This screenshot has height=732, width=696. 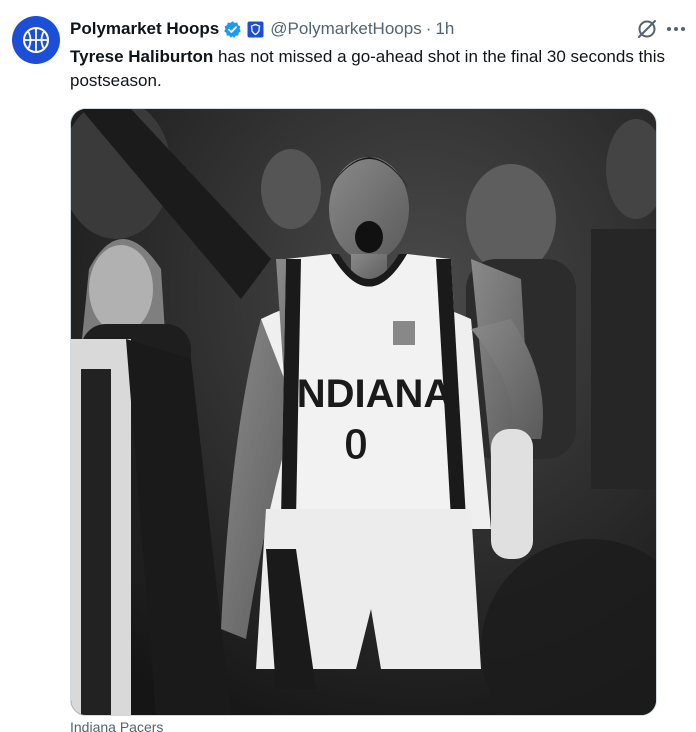 I want to click on more-icon, so click(x=676, y=29).